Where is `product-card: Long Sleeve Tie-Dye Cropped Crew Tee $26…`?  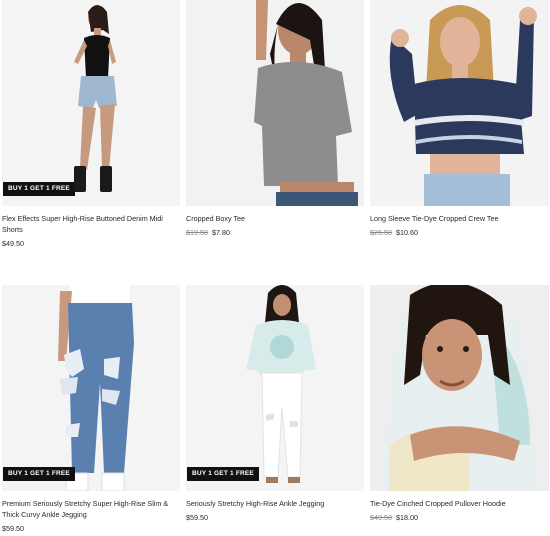
product-card: Long Sleeve Tie-Dye Cropped Crew Tee $26… is located at coordinates (460, 119).